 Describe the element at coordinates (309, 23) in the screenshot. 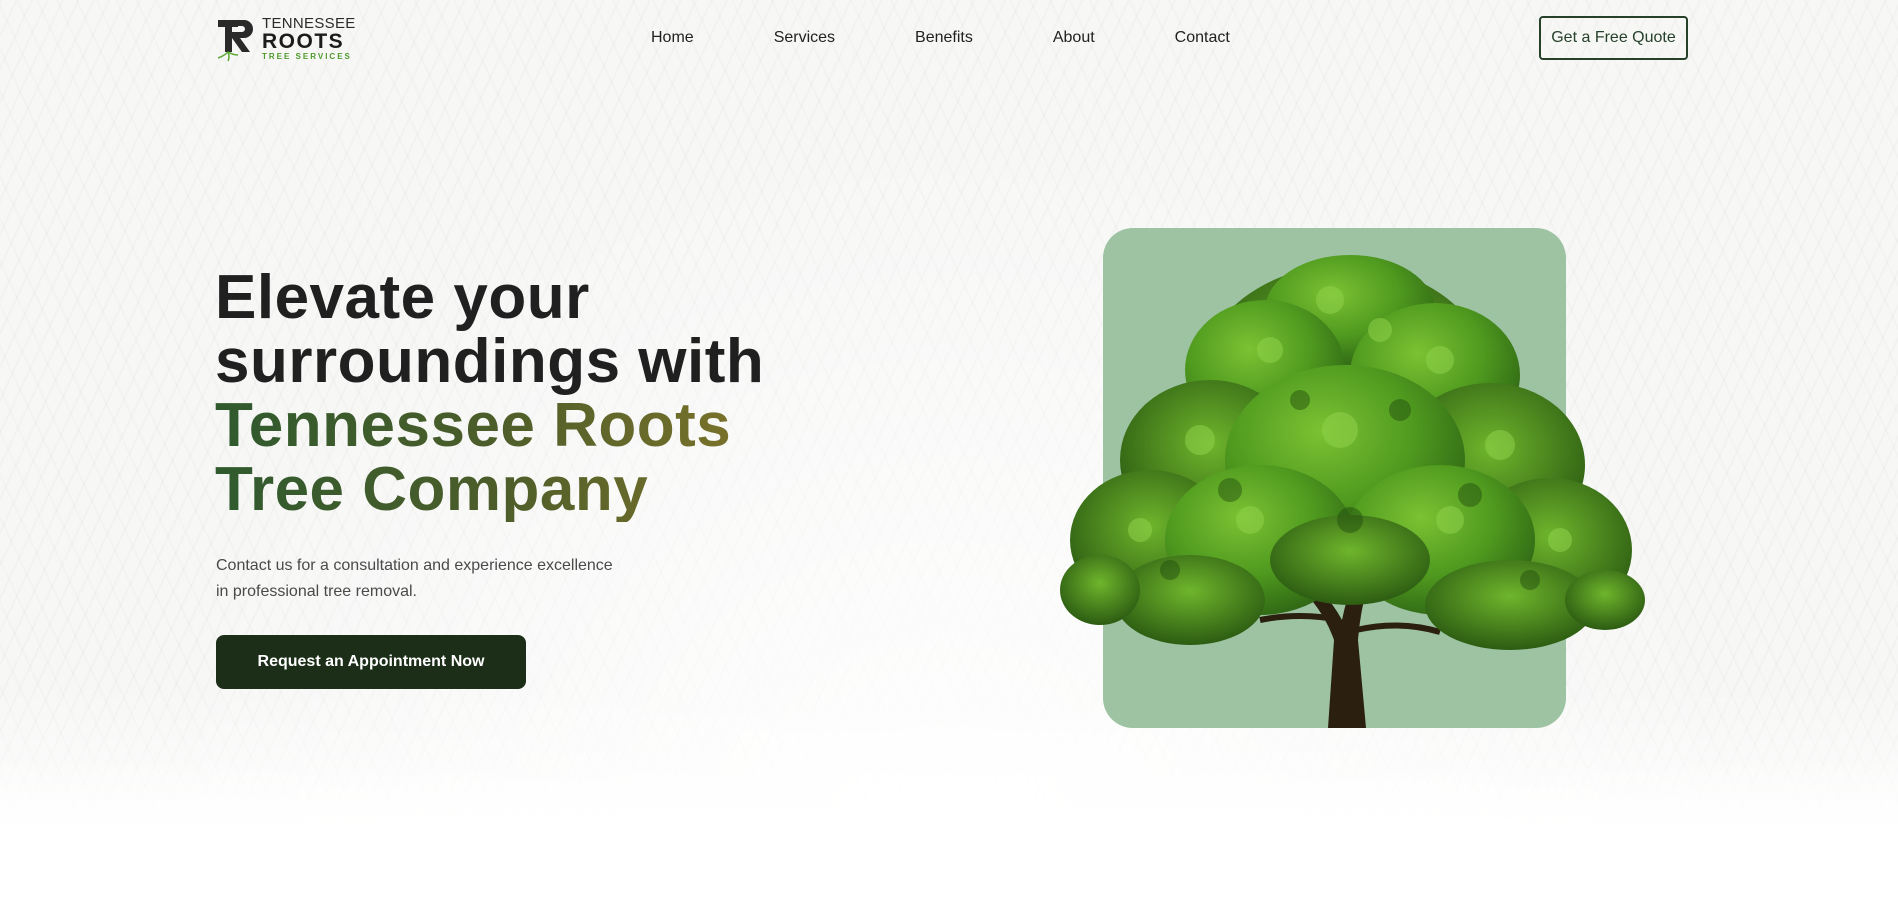

I see `logo-text-tennessee: TENNESSEE` at that location.